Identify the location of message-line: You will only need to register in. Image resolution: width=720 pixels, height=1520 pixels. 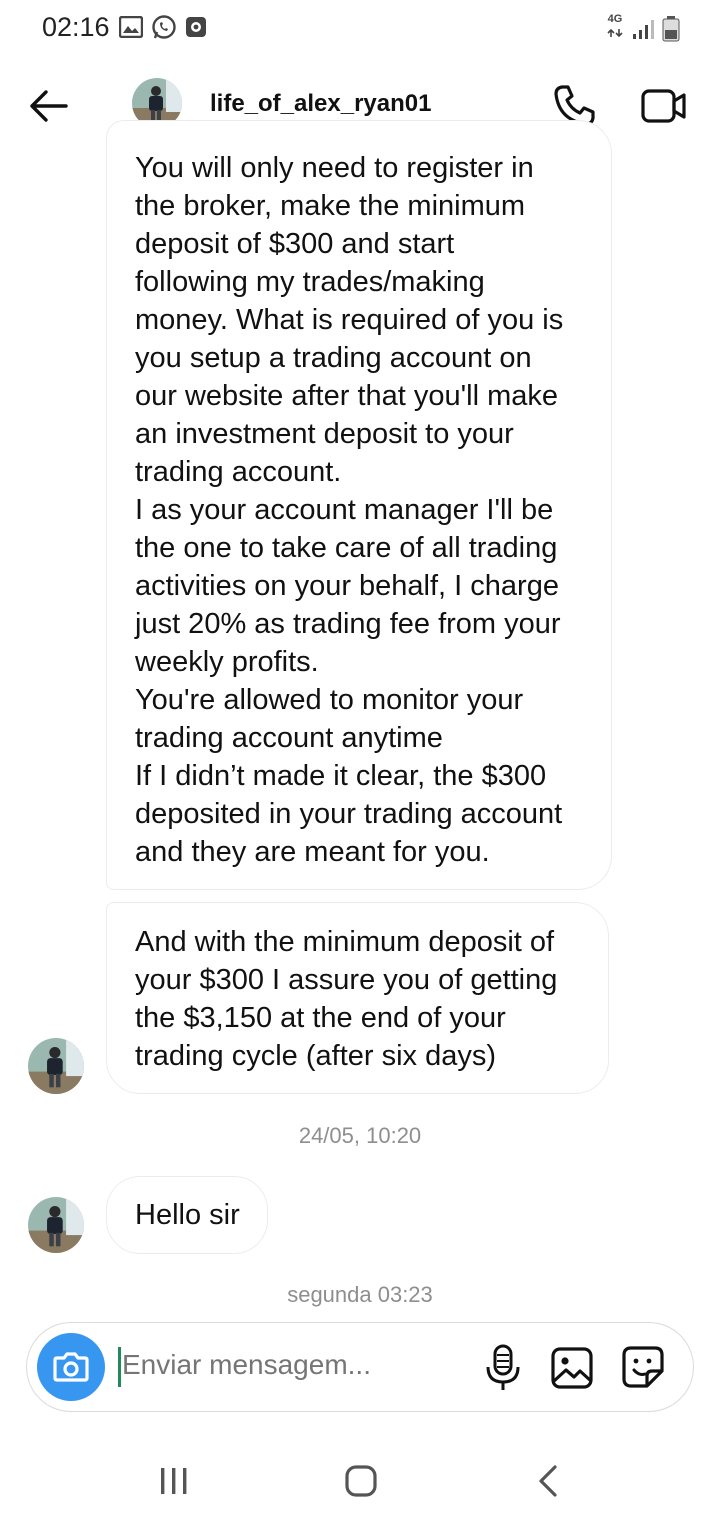
(334, 168).